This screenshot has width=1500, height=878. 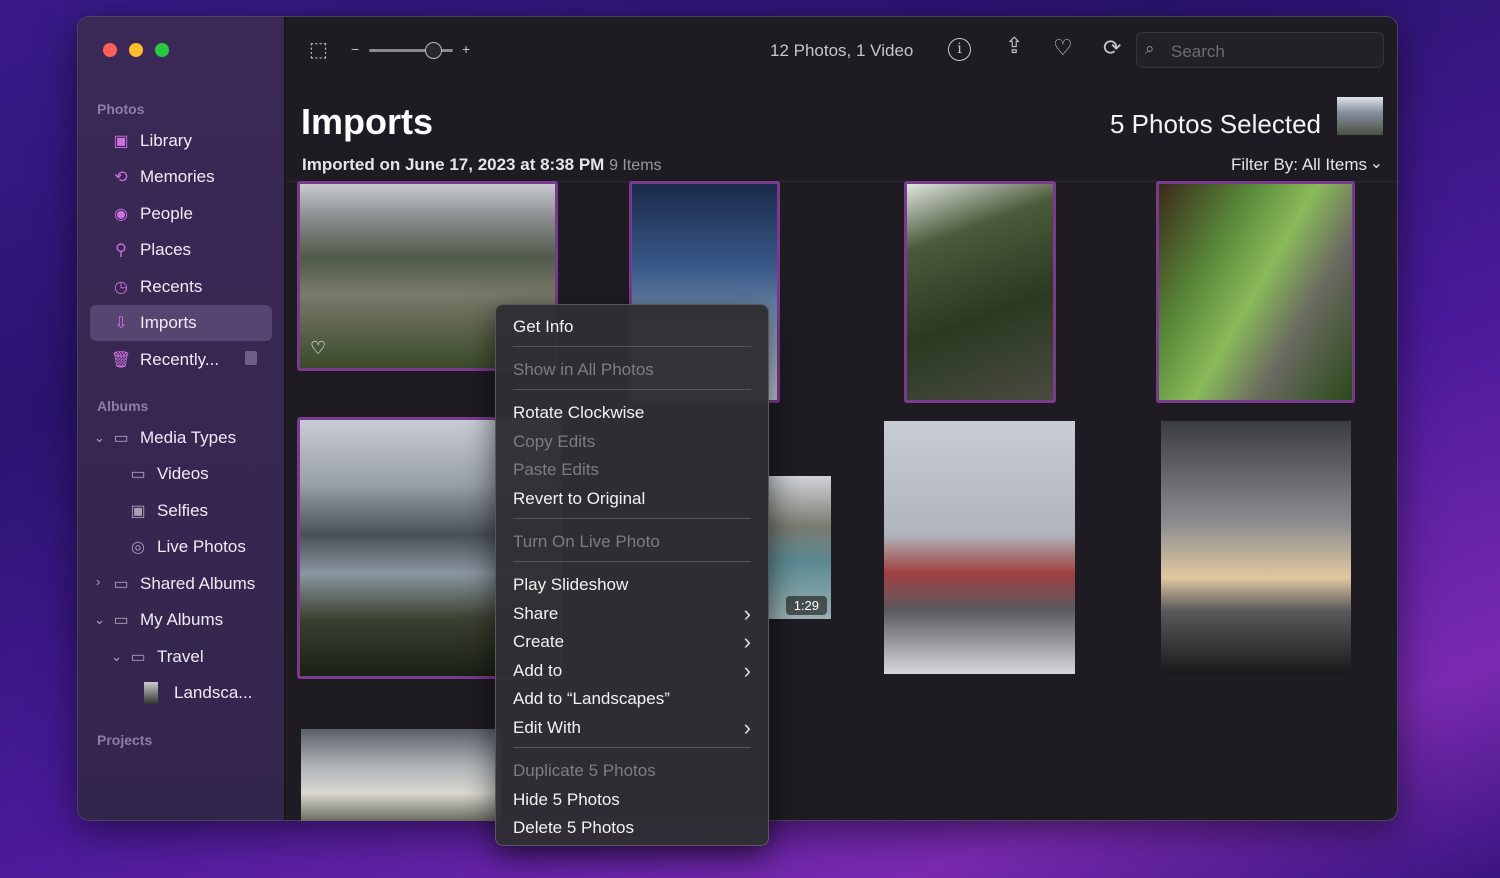 What do you see at coordinates (1198, 51) in the screenshot?
I see `search-placeholder: Search` at bounding box center [1198, 51].